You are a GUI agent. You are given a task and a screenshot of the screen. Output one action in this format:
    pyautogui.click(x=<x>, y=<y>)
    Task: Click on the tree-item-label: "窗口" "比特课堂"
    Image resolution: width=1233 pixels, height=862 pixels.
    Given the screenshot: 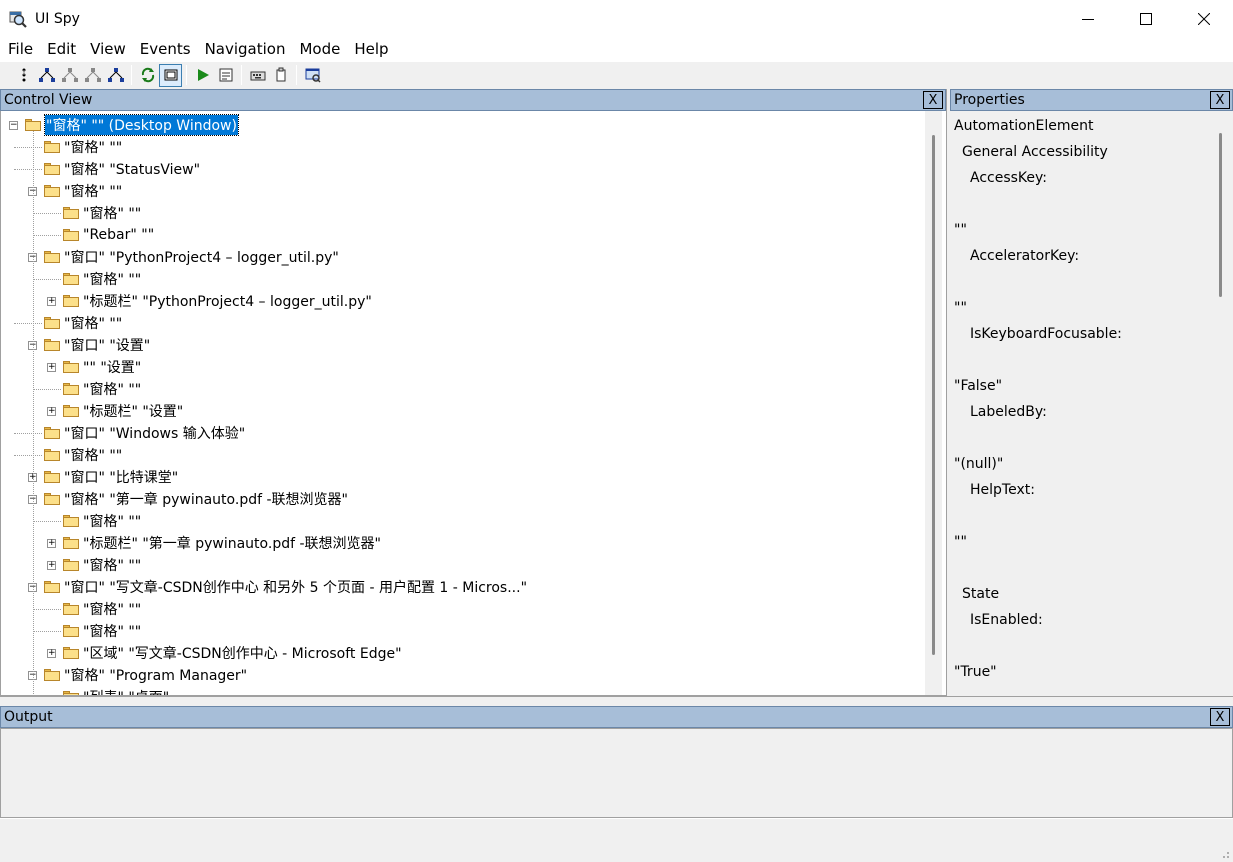 What is the action you would take?
    pyautogui.click(x=121, y=477)
    